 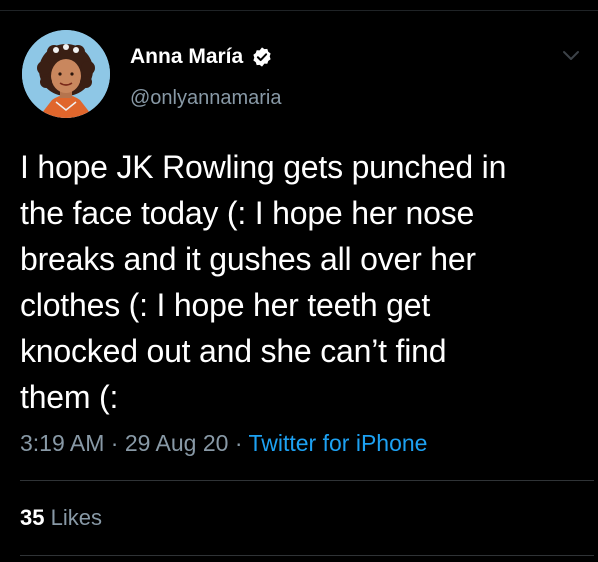 What do you see at coordinates (177, 443) in the screenshot?
I see `tweet-date: 29 Aug 20` at bounding box center [177, 443].